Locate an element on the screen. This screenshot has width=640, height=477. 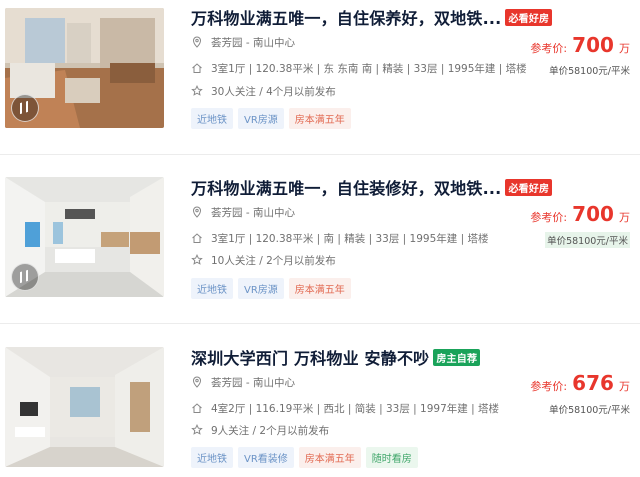
follow-row: 30人关注 / 4个月以前发布 is located at coordinates (263, 91).